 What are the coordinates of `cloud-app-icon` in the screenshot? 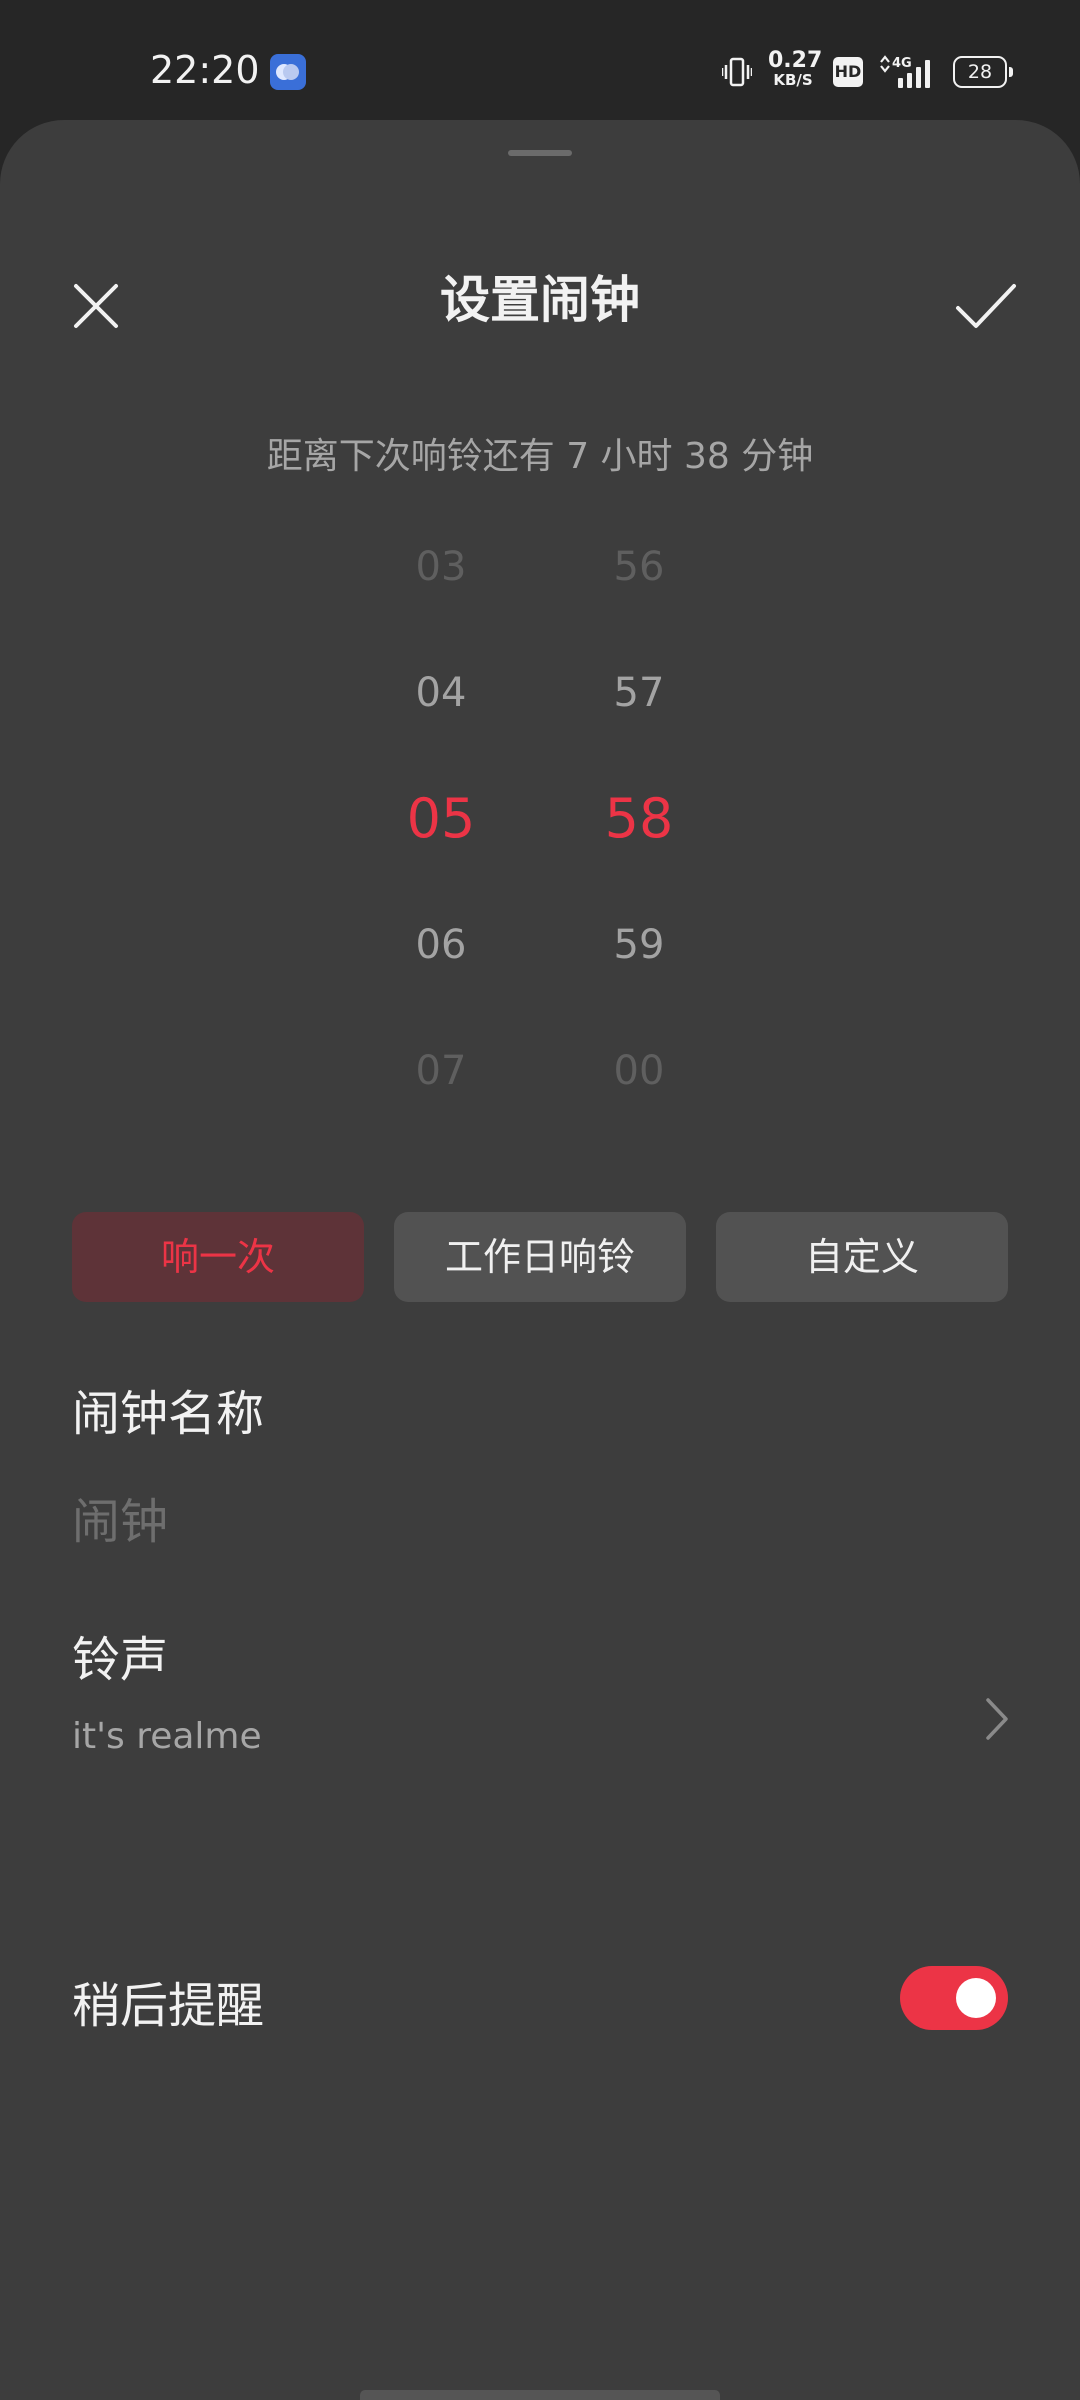 It's located at (288, 72).